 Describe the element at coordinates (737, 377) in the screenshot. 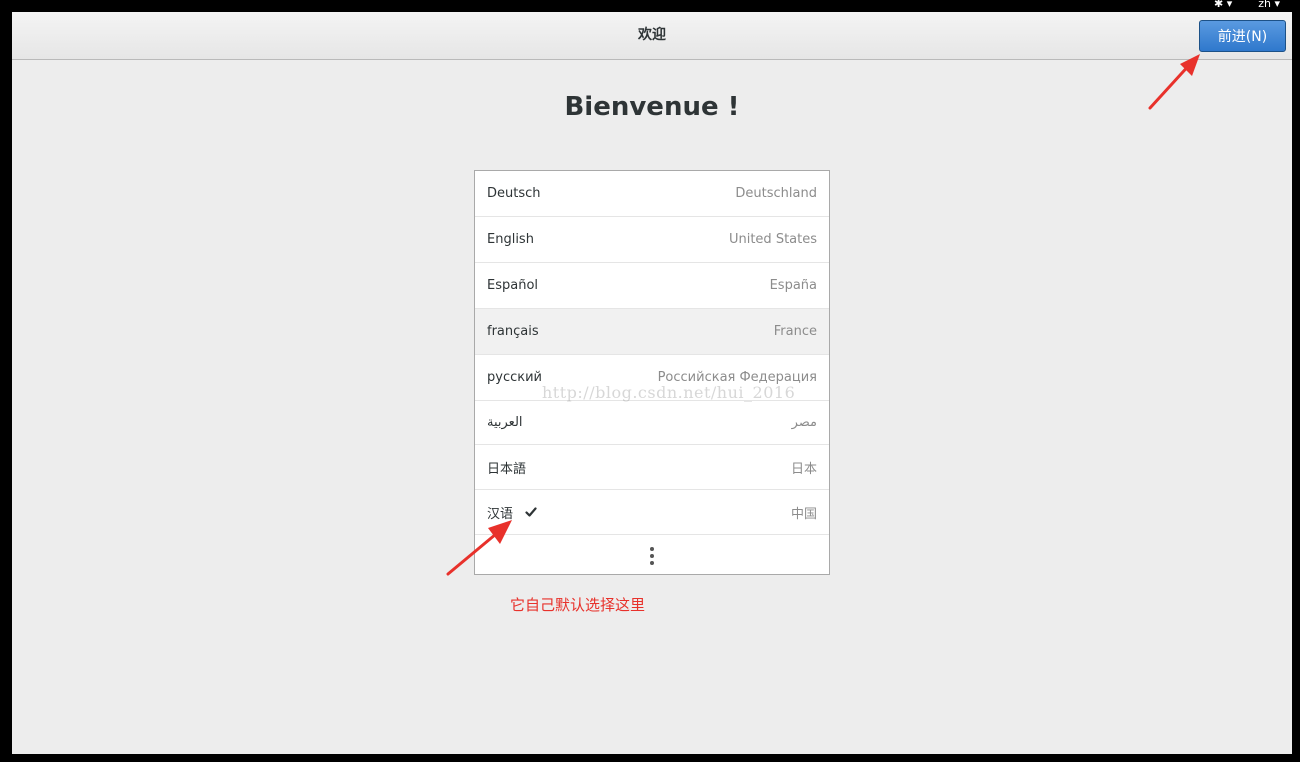

I see `language-region: Российская Федерация` at that location.